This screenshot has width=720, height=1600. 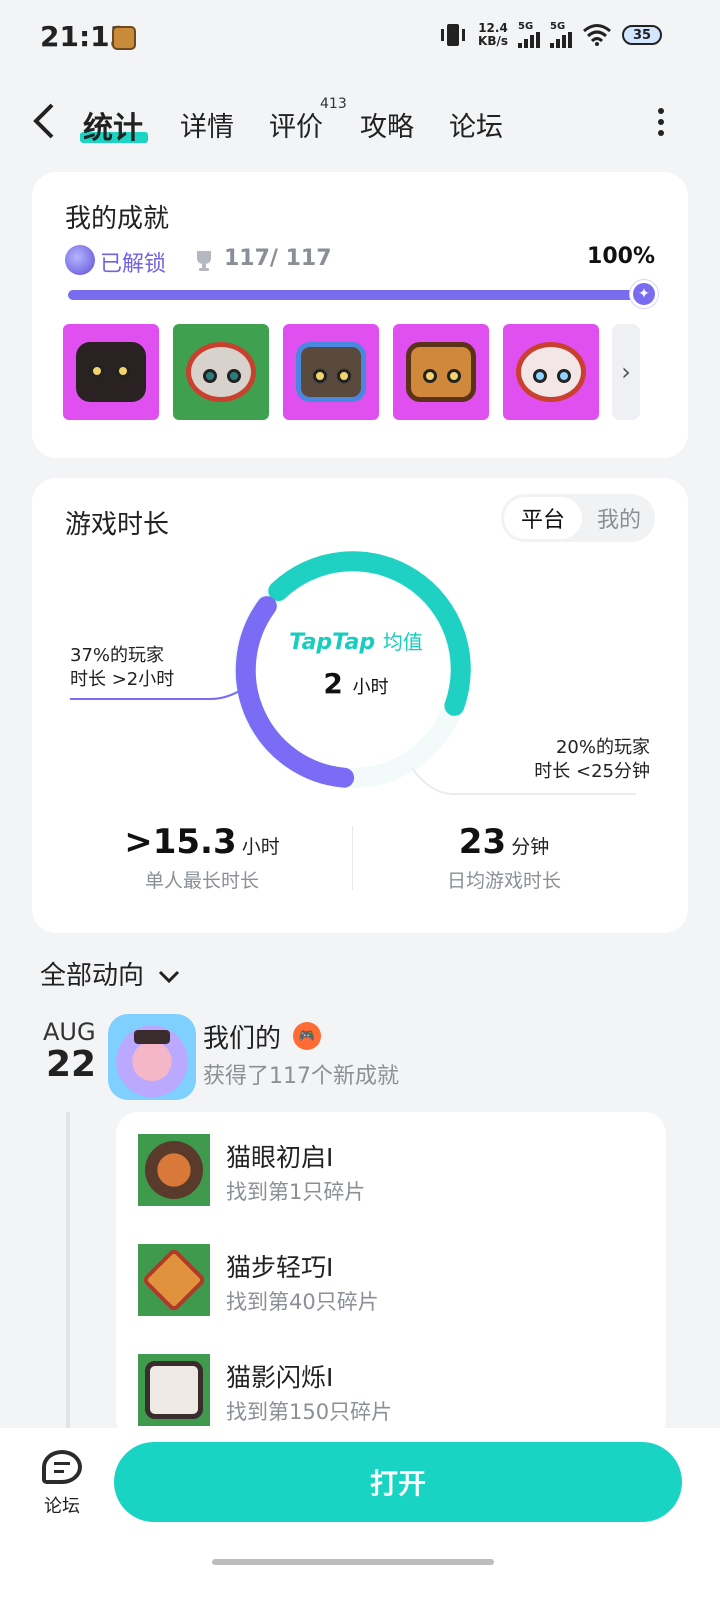 I want to click on achievements-title: 我的成就, so click(x=117, y=219).